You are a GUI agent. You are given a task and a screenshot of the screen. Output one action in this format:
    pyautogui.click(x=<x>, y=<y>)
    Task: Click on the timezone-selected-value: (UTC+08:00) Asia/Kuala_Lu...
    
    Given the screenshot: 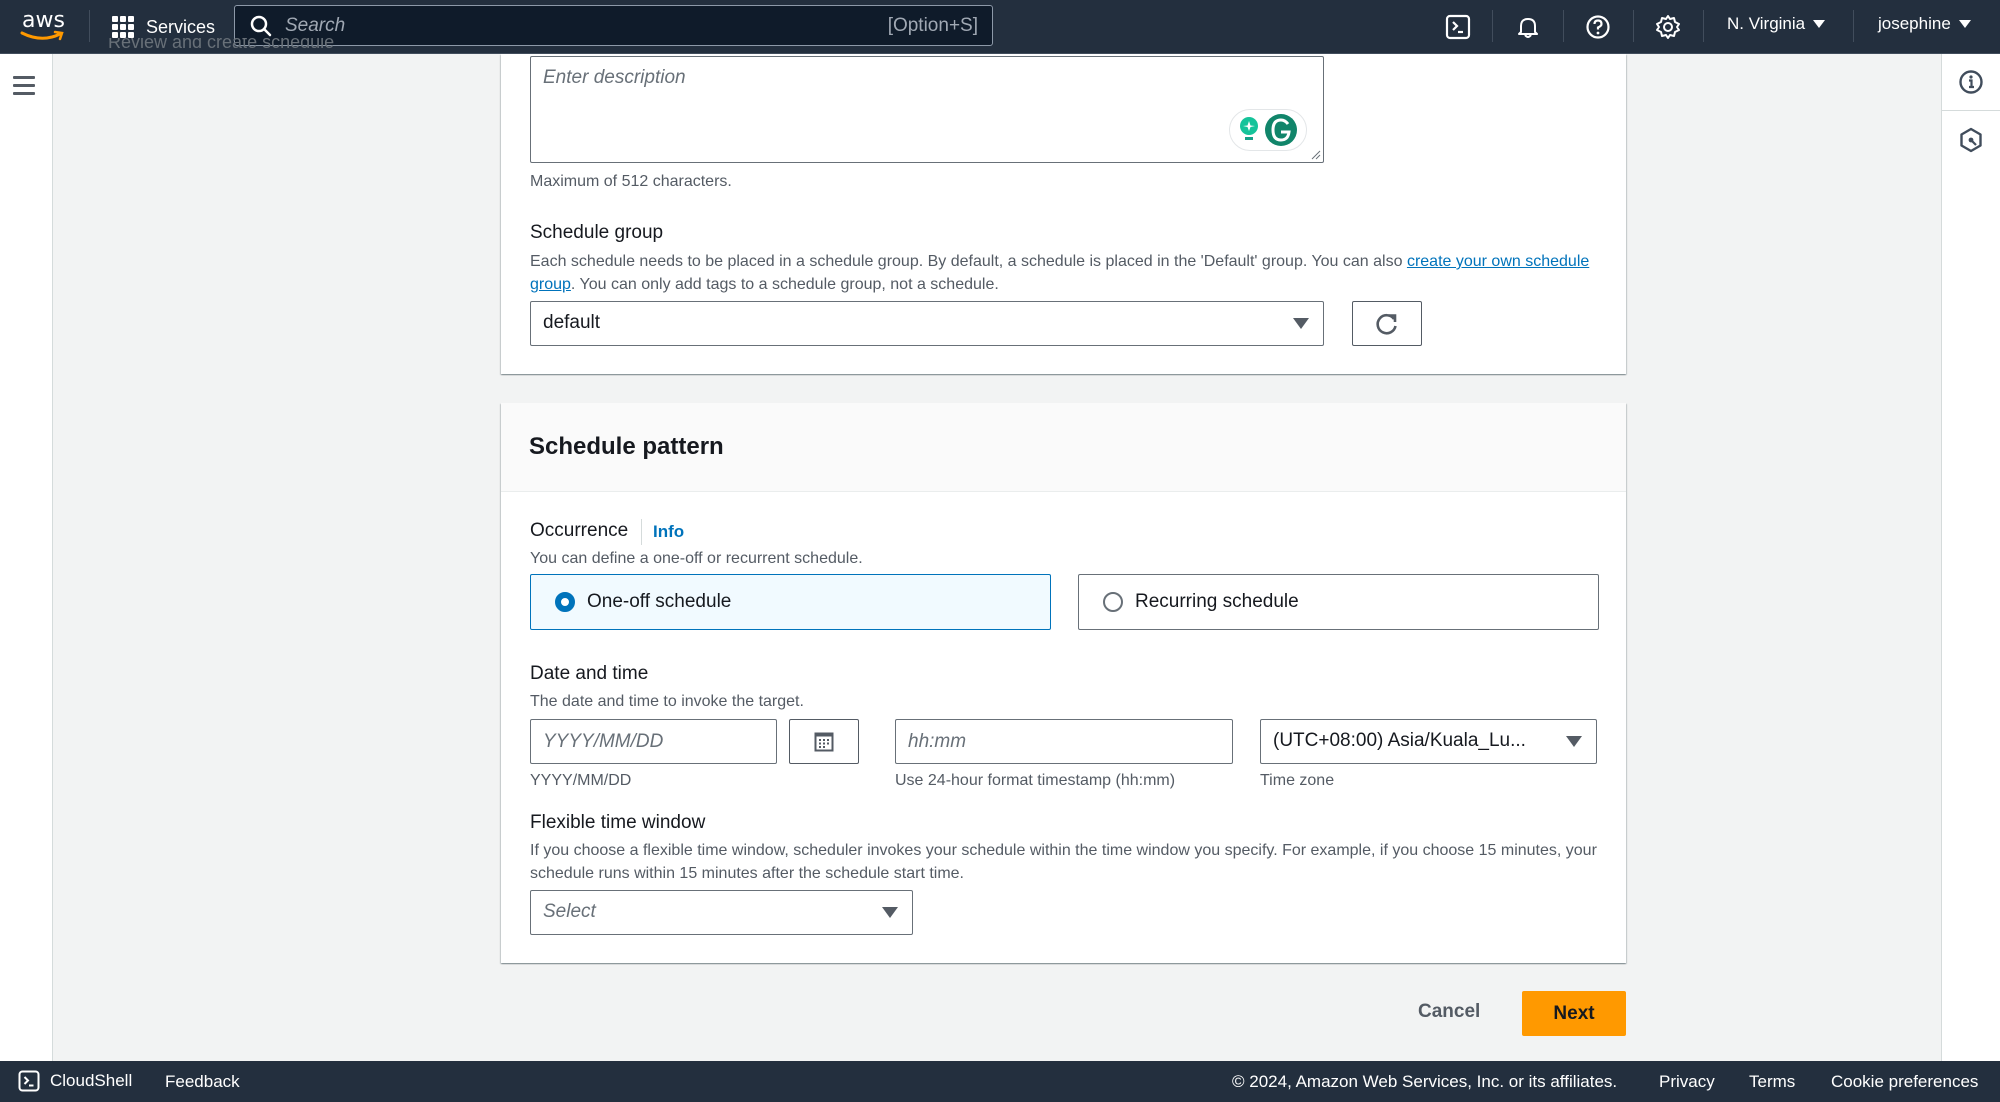 What is the action you would take?
    pyautogui.click(x=1399, y=740)
    